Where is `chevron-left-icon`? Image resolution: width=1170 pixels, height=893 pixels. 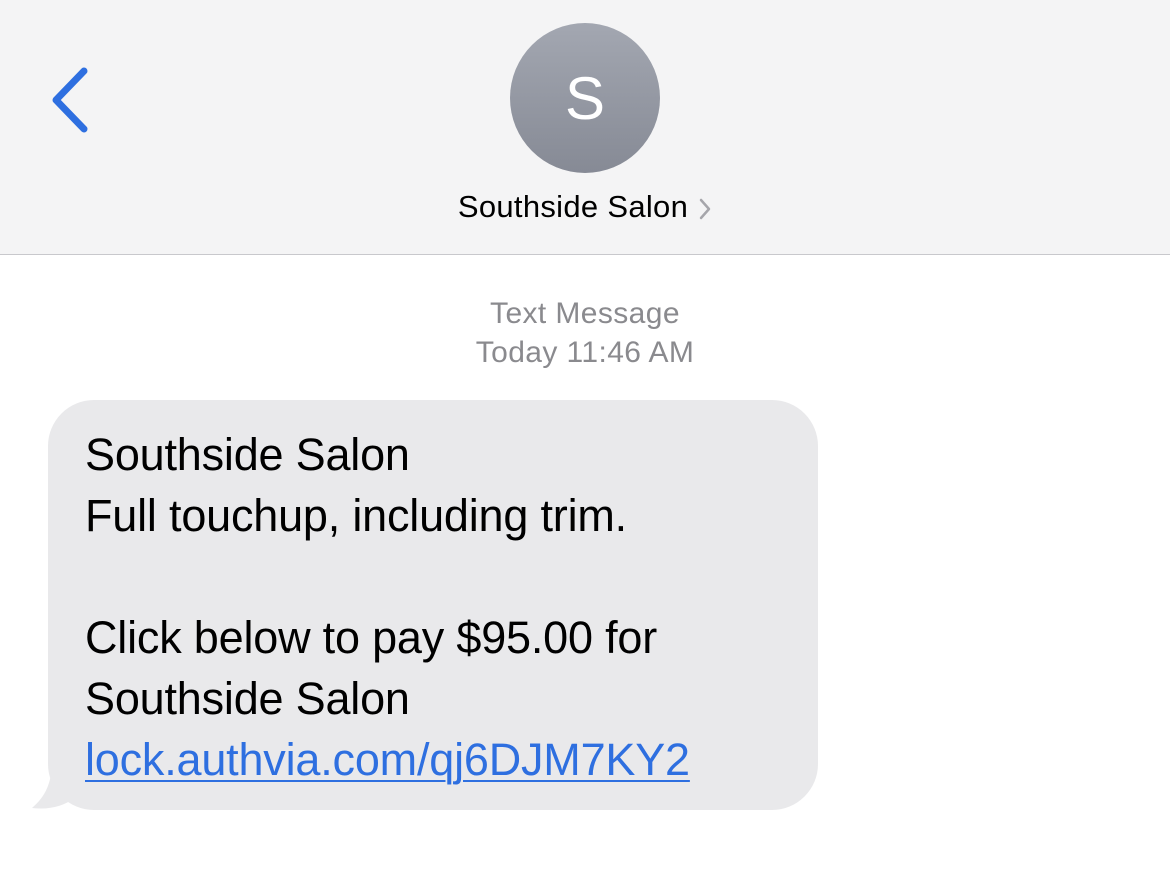
chevron-left-icon is located at coordinates (70, 100).